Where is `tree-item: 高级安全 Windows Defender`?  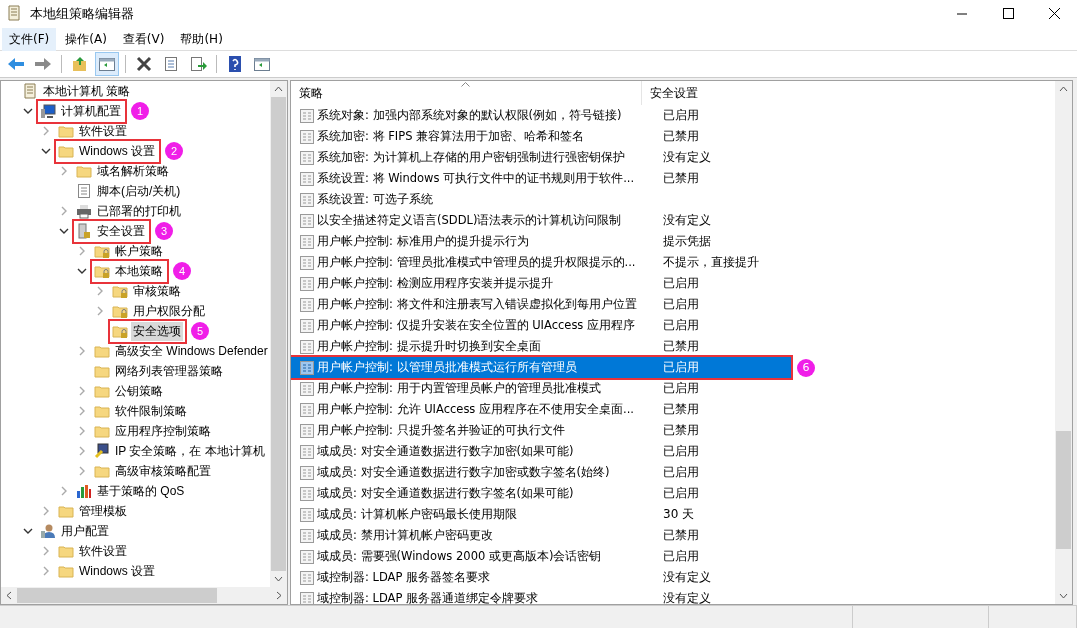 tree-item: 高级安全 Windows Defender is located at coordinates (191, 351).